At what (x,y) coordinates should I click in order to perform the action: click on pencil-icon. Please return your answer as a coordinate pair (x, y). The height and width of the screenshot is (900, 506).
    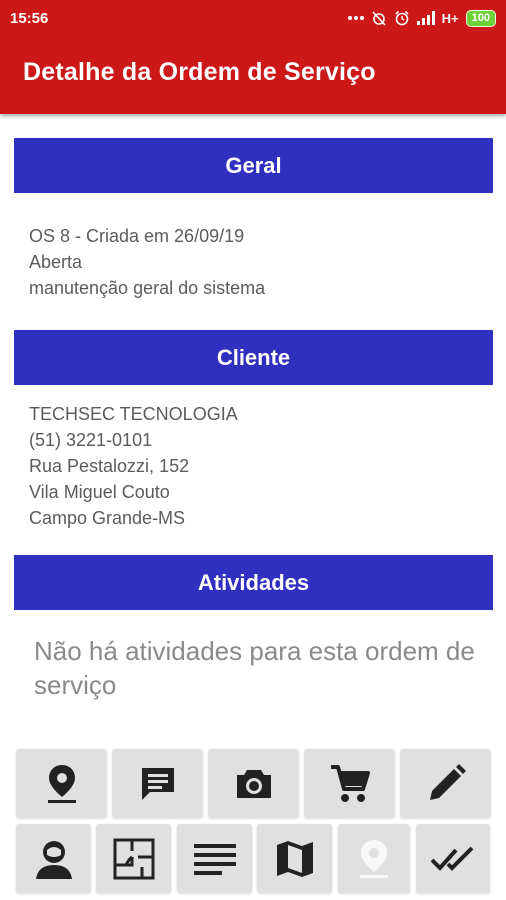
    Looking at the image, I should click on (446, 783).